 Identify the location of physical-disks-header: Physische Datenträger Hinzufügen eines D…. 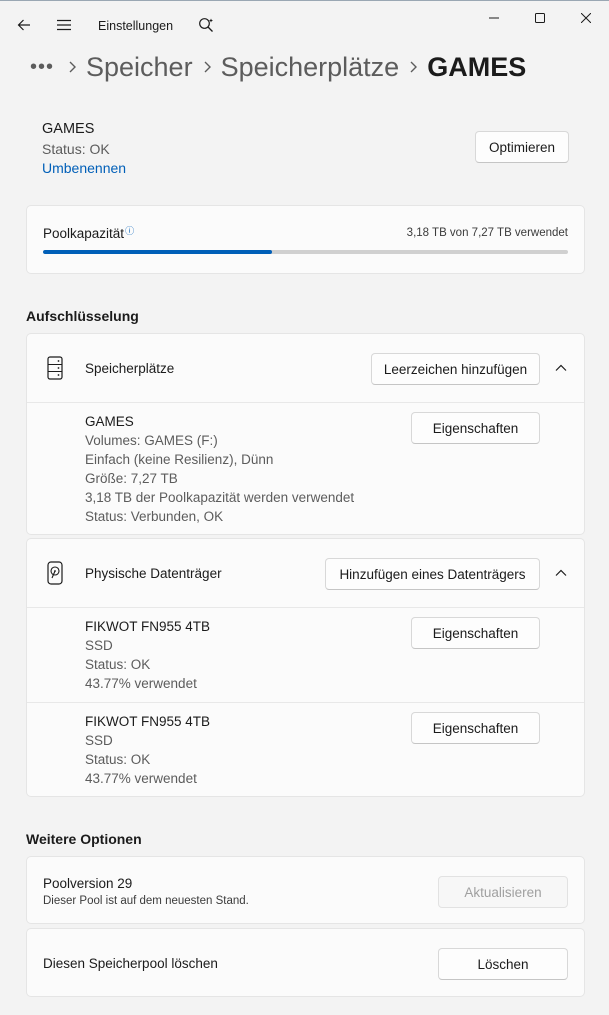
(305, 573).